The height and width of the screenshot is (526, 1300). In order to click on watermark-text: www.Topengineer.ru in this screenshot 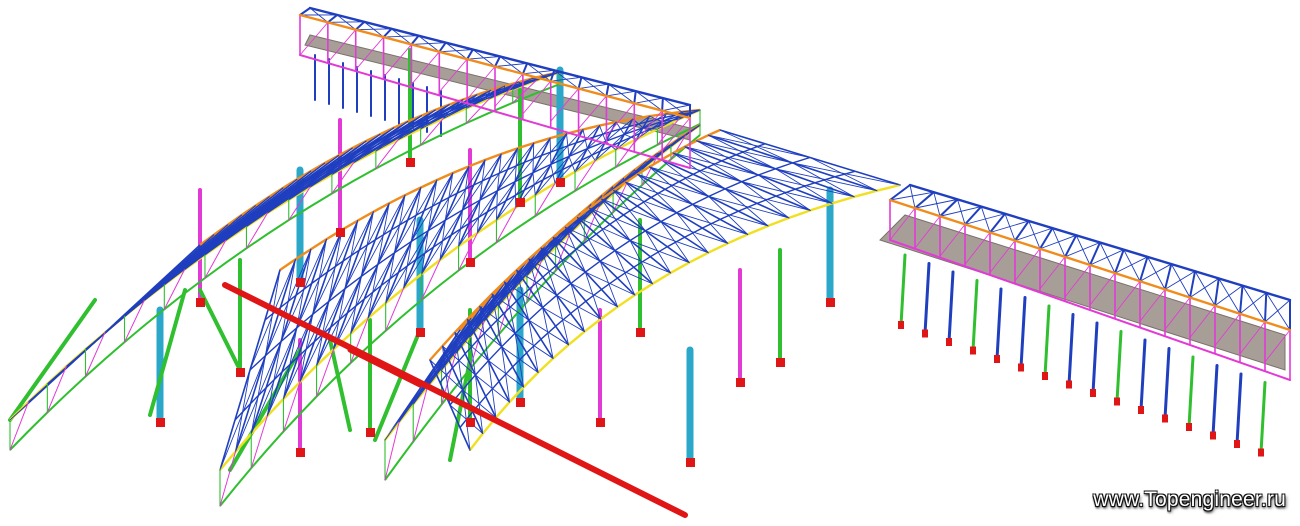, I will do `click(1189, 499)`.